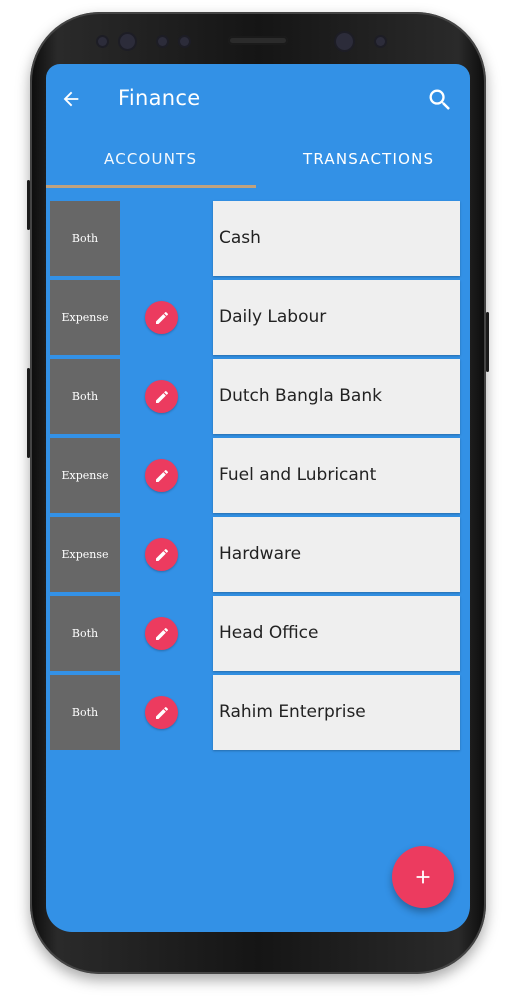 This screenshot has height=1000, width=517. I want to click on account-card: Dutch Bangla Bank, so click(336, 396).